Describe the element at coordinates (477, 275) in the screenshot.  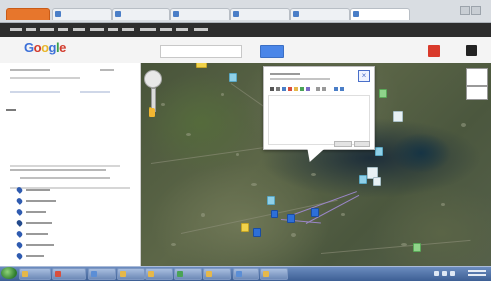
I see `clock-date` at that location.